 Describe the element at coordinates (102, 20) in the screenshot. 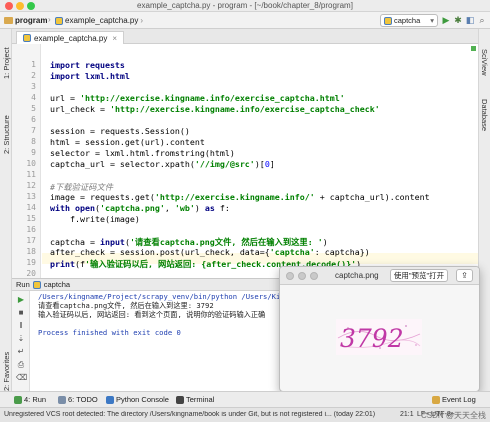

I see `breadcrumb-file-label: example_captcha.py` at that location.